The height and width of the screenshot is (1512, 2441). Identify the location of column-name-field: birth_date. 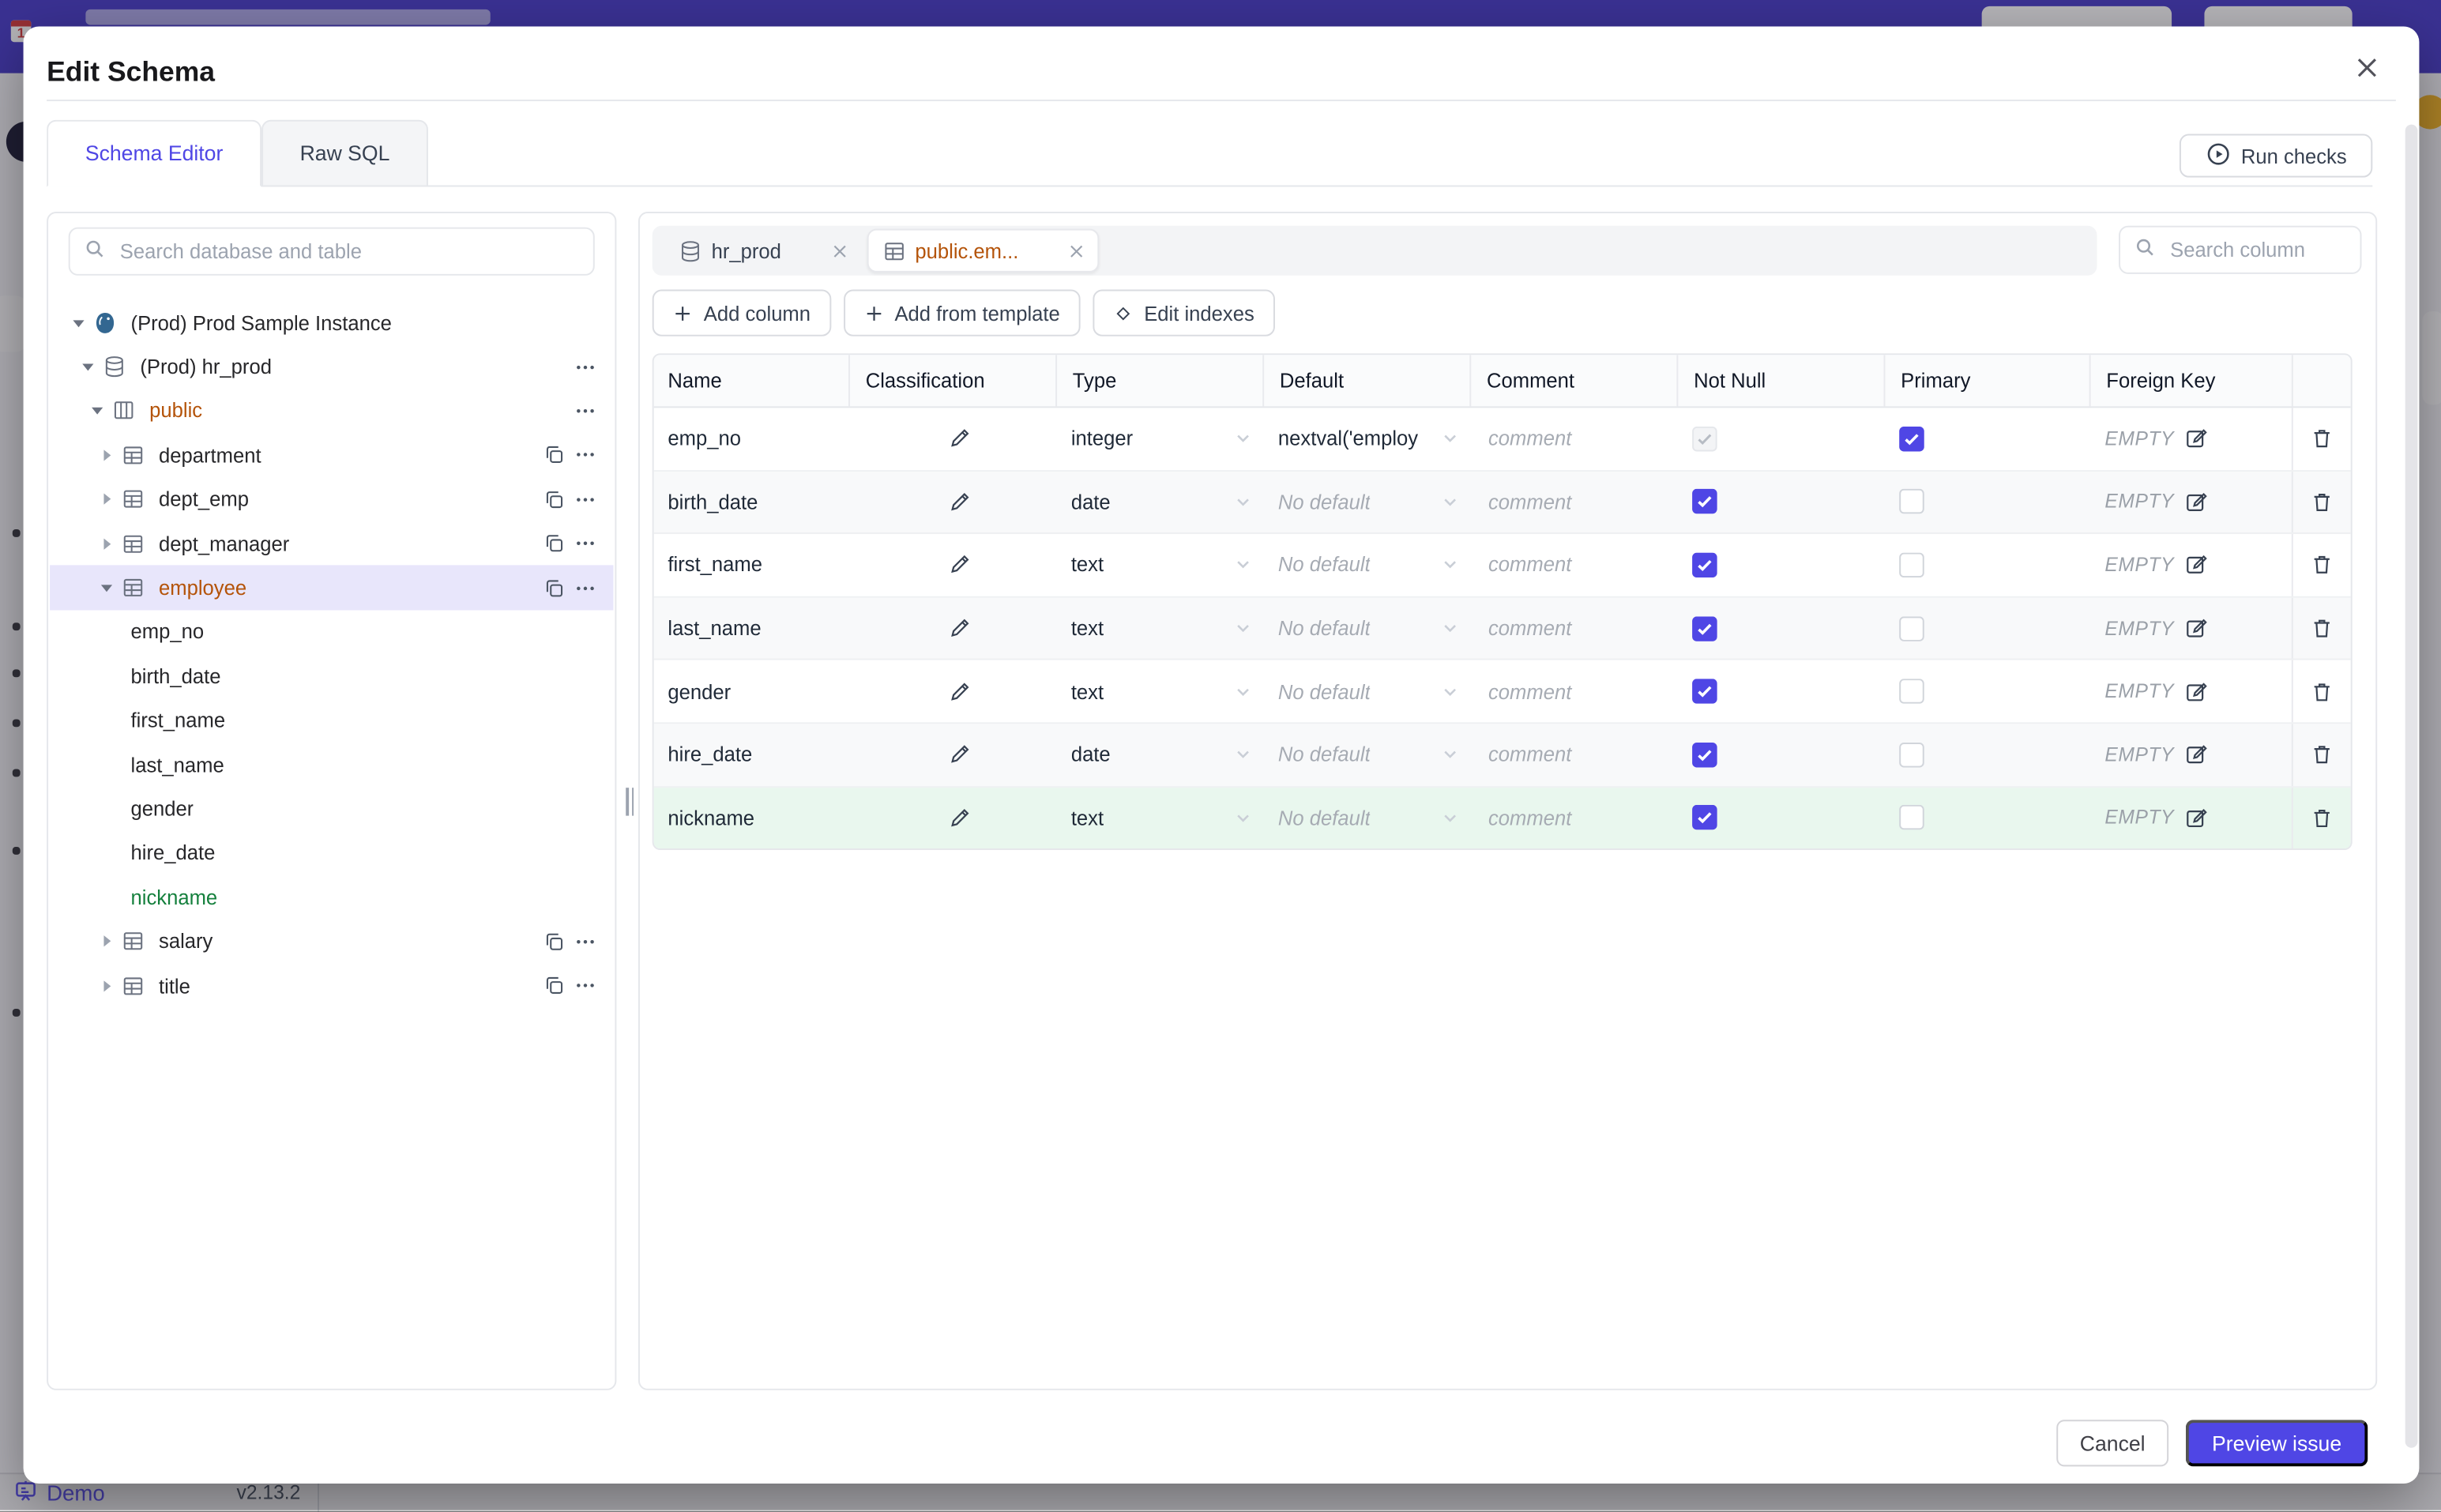
(751, 502).